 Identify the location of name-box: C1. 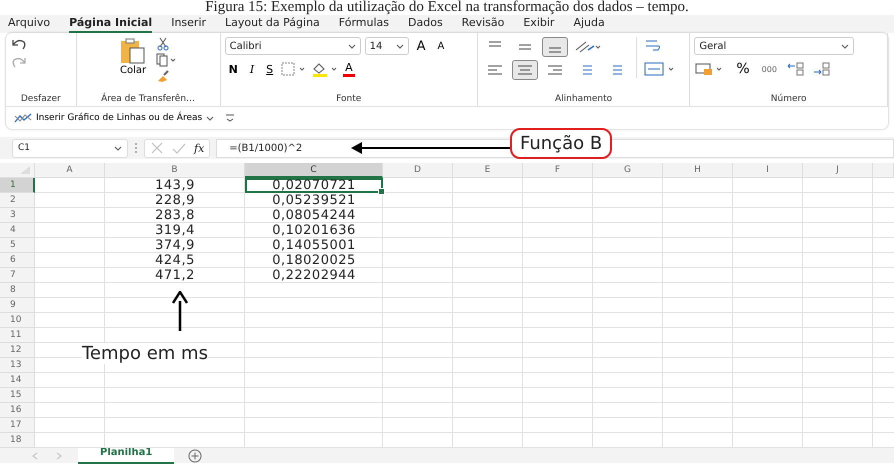
(70, 148).